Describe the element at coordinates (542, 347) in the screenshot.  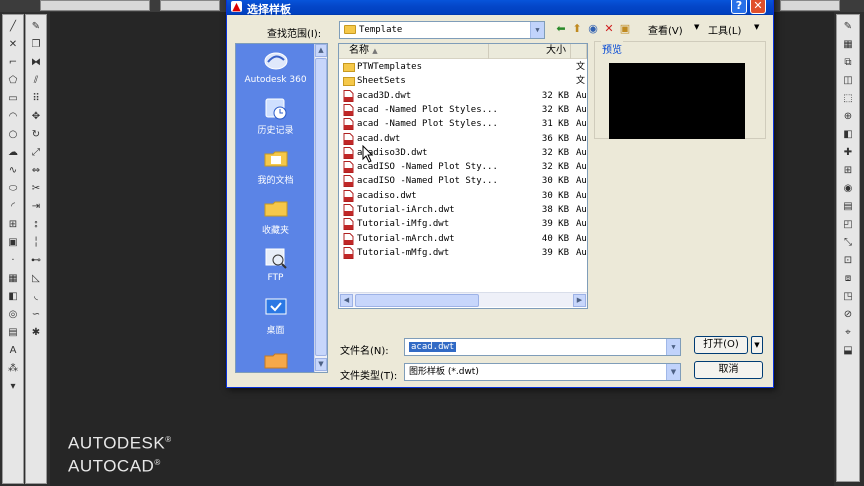
I see `filename-input: acad.dwt ▼` at that location.